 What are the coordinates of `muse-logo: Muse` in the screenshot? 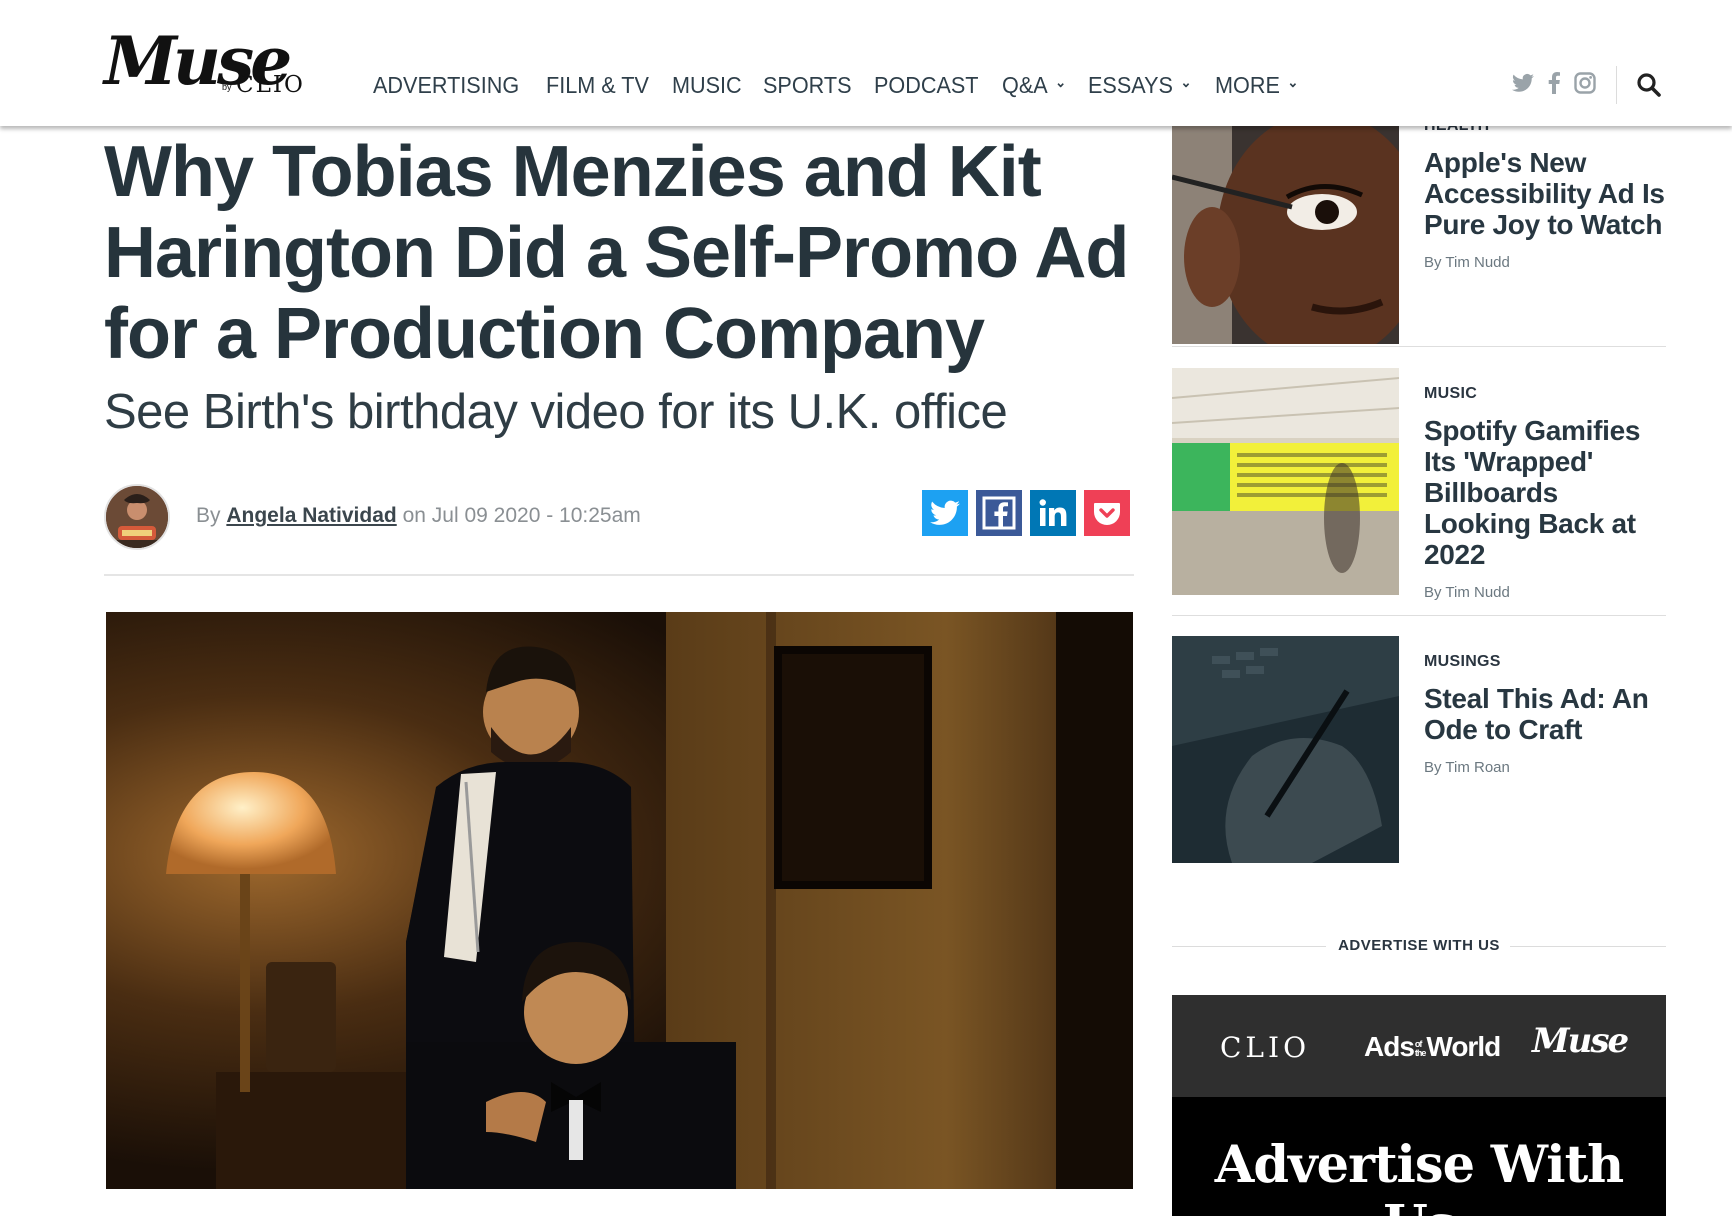 It's located at (1580, 1041).